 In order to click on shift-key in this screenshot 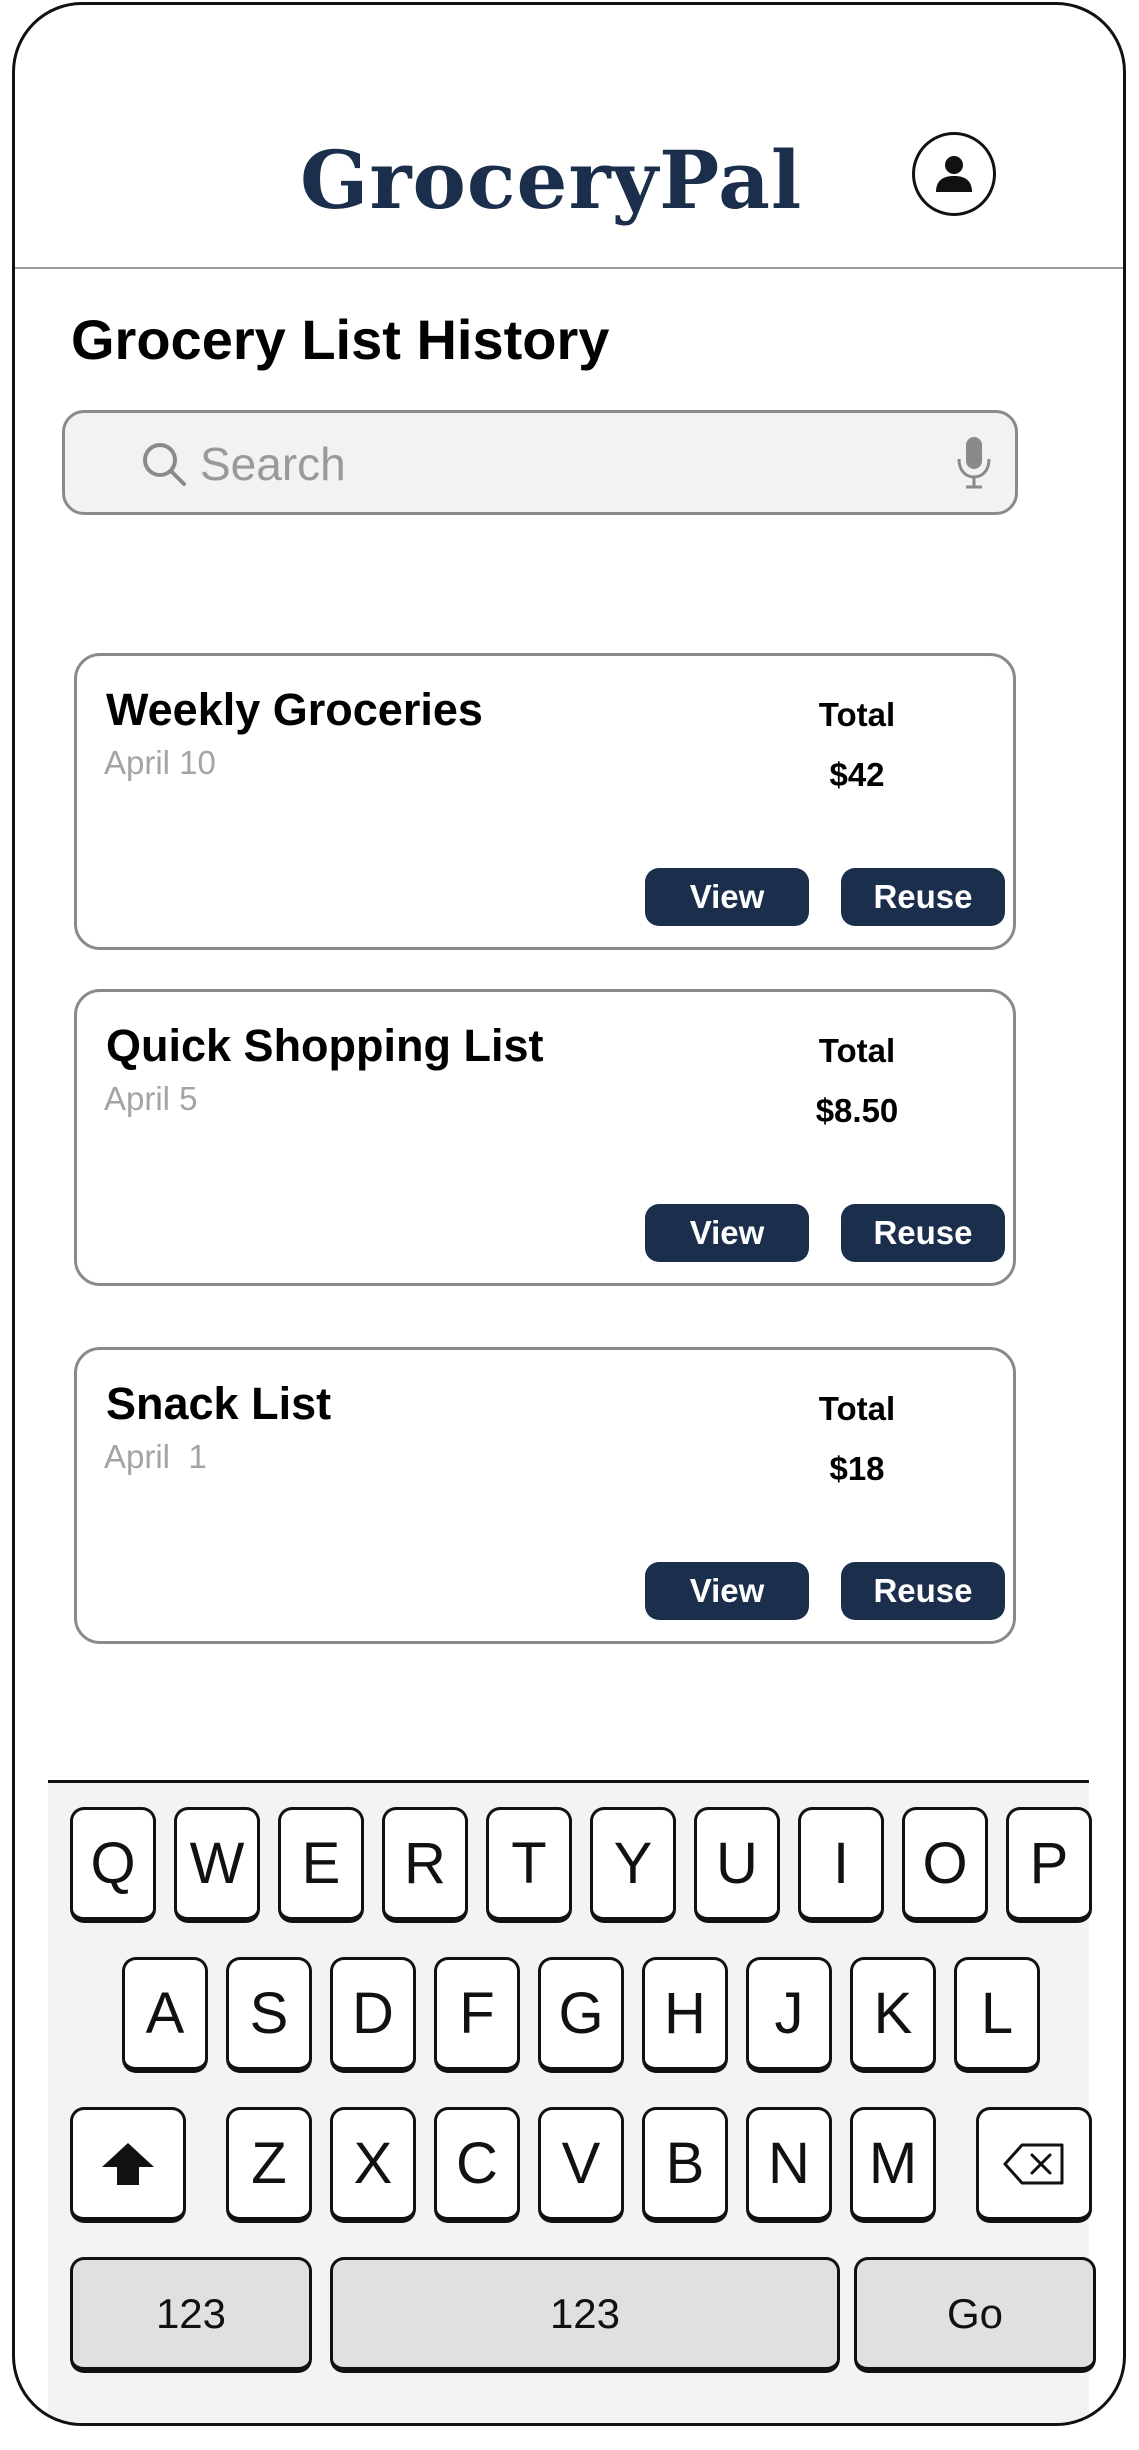, I will do `click(128, 2165)`.